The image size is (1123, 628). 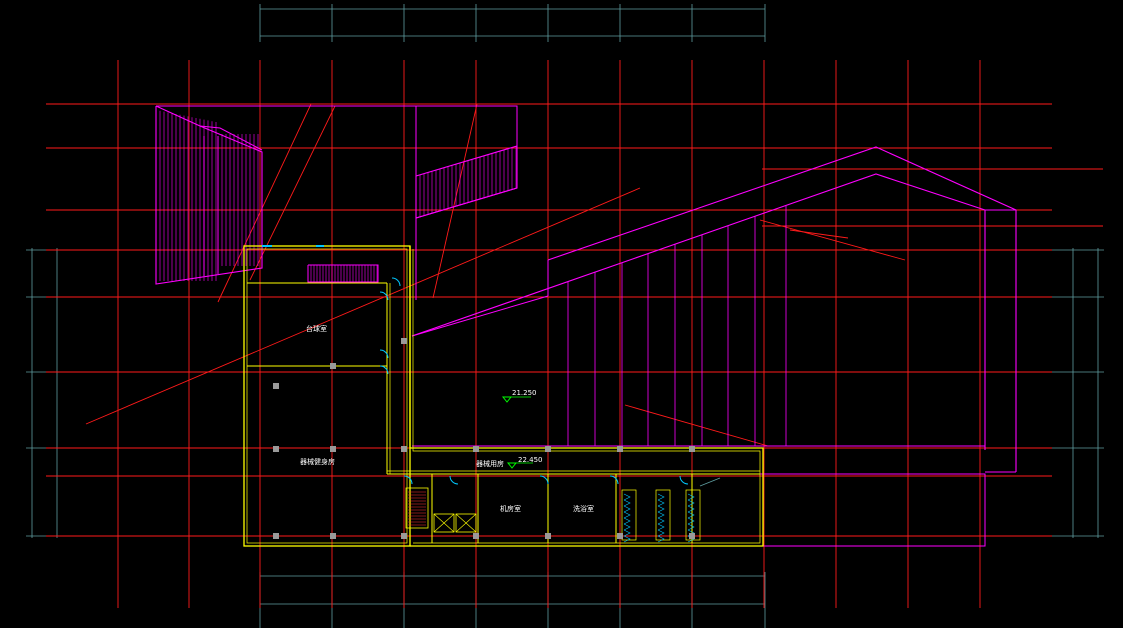 I want to click on room-label-storage: 器械用房, so click(x=490, y=463).